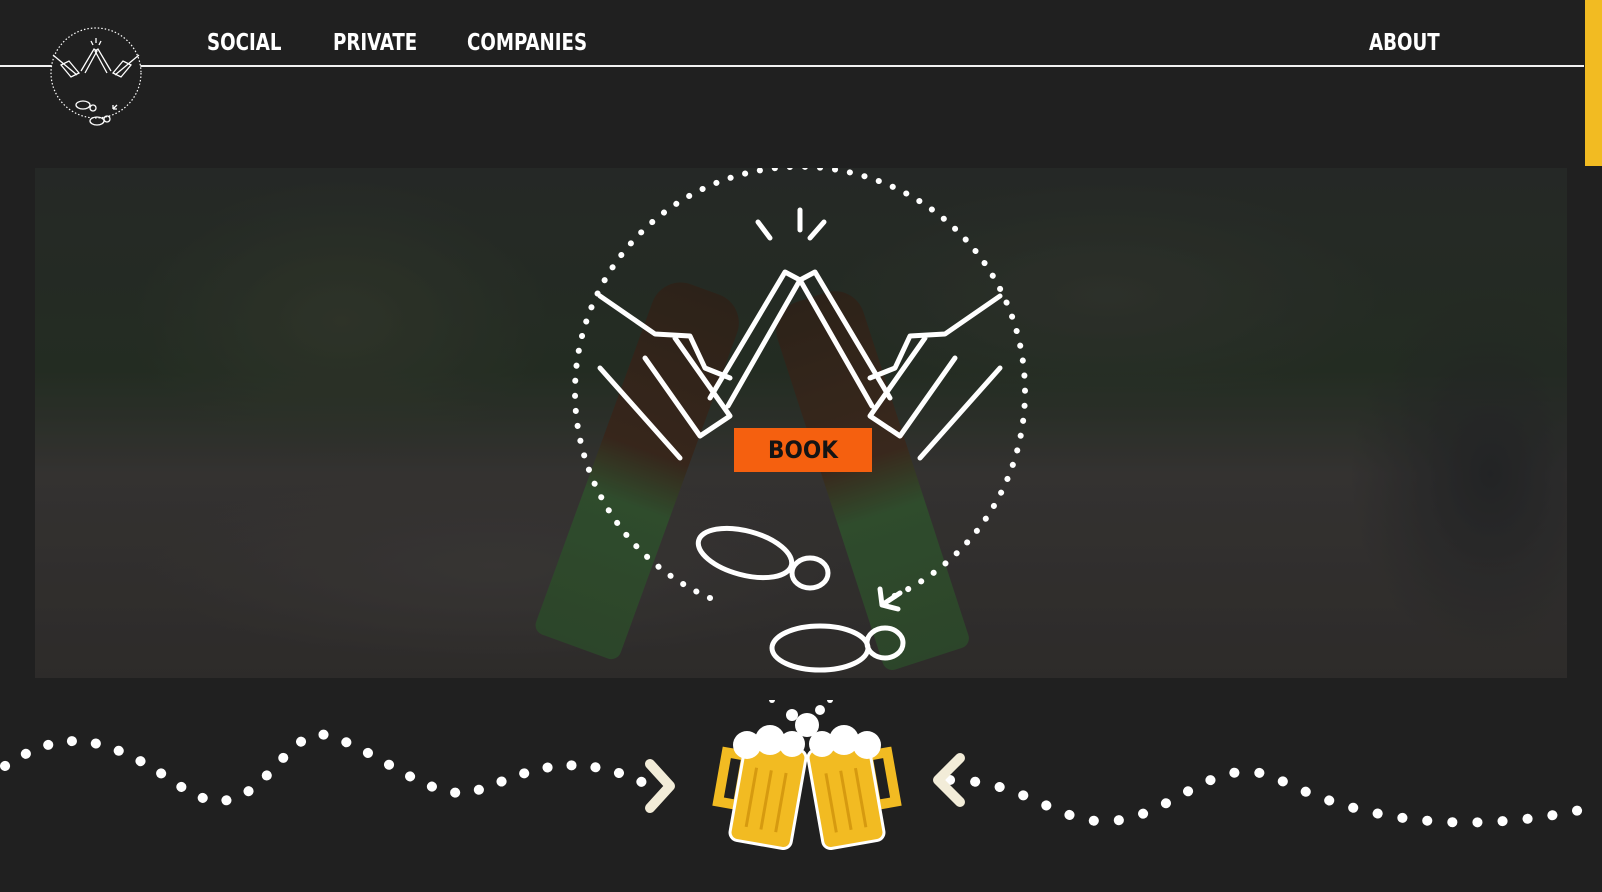  What do you see at coordinates (527, 43) in the screenshot?
I see `nav-companies: COMPANIES` at bounding box center [527, 43].